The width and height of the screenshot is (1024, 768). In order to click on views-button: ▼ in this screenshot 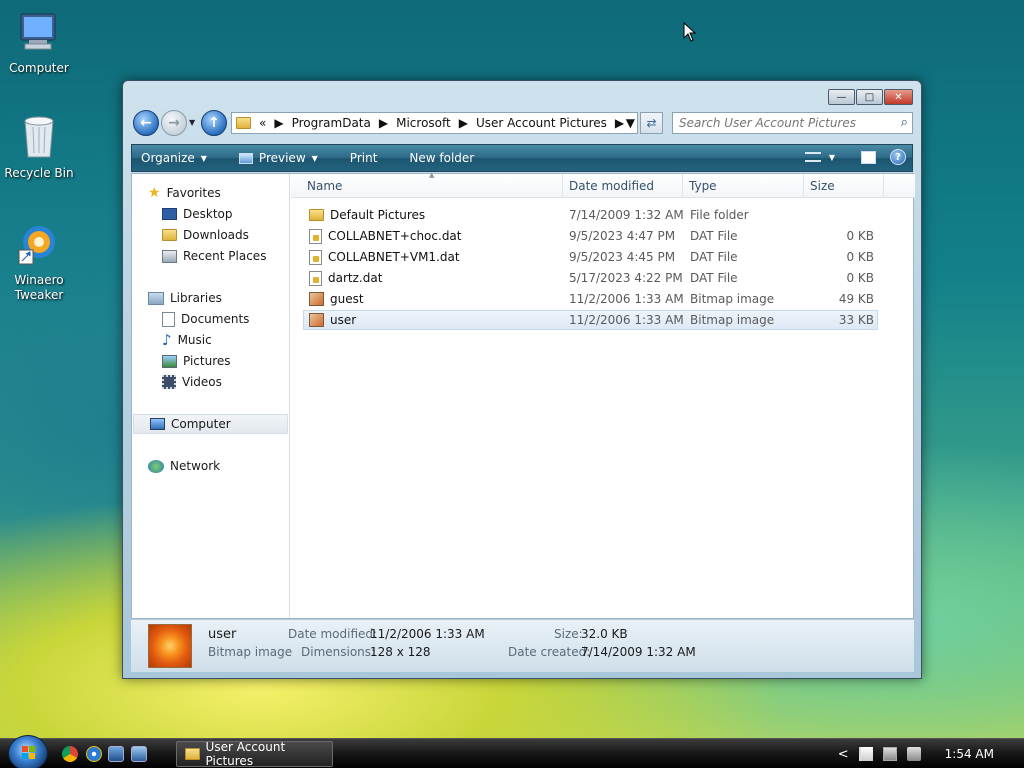, I will do `click(819, 157)`.